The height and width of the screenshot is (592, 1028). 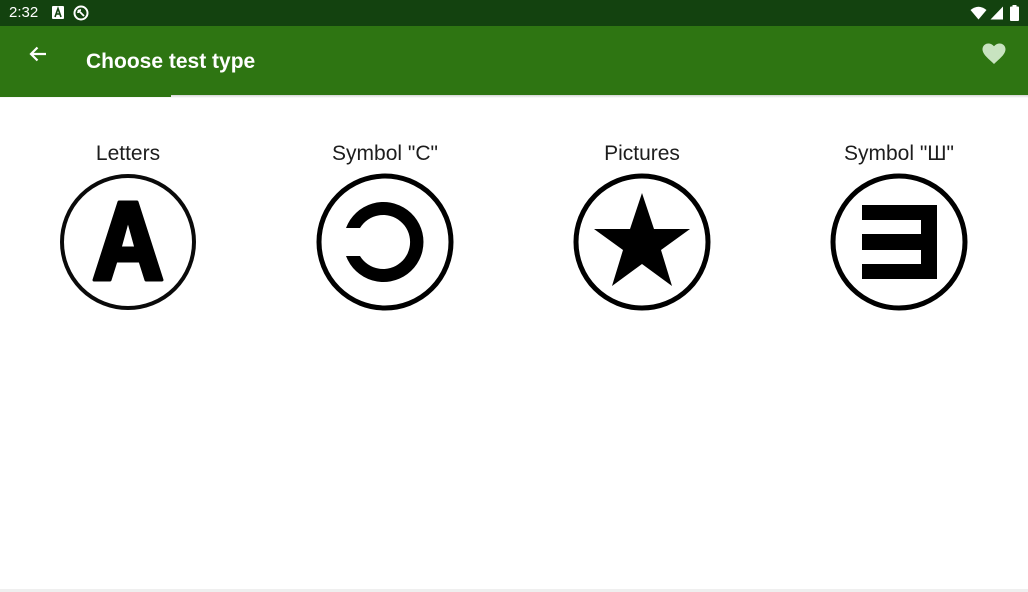 What do you see at coordinates (81, 15) in the screenshot?
I see `sync-notification-icon` at bounding box center [81, 15].